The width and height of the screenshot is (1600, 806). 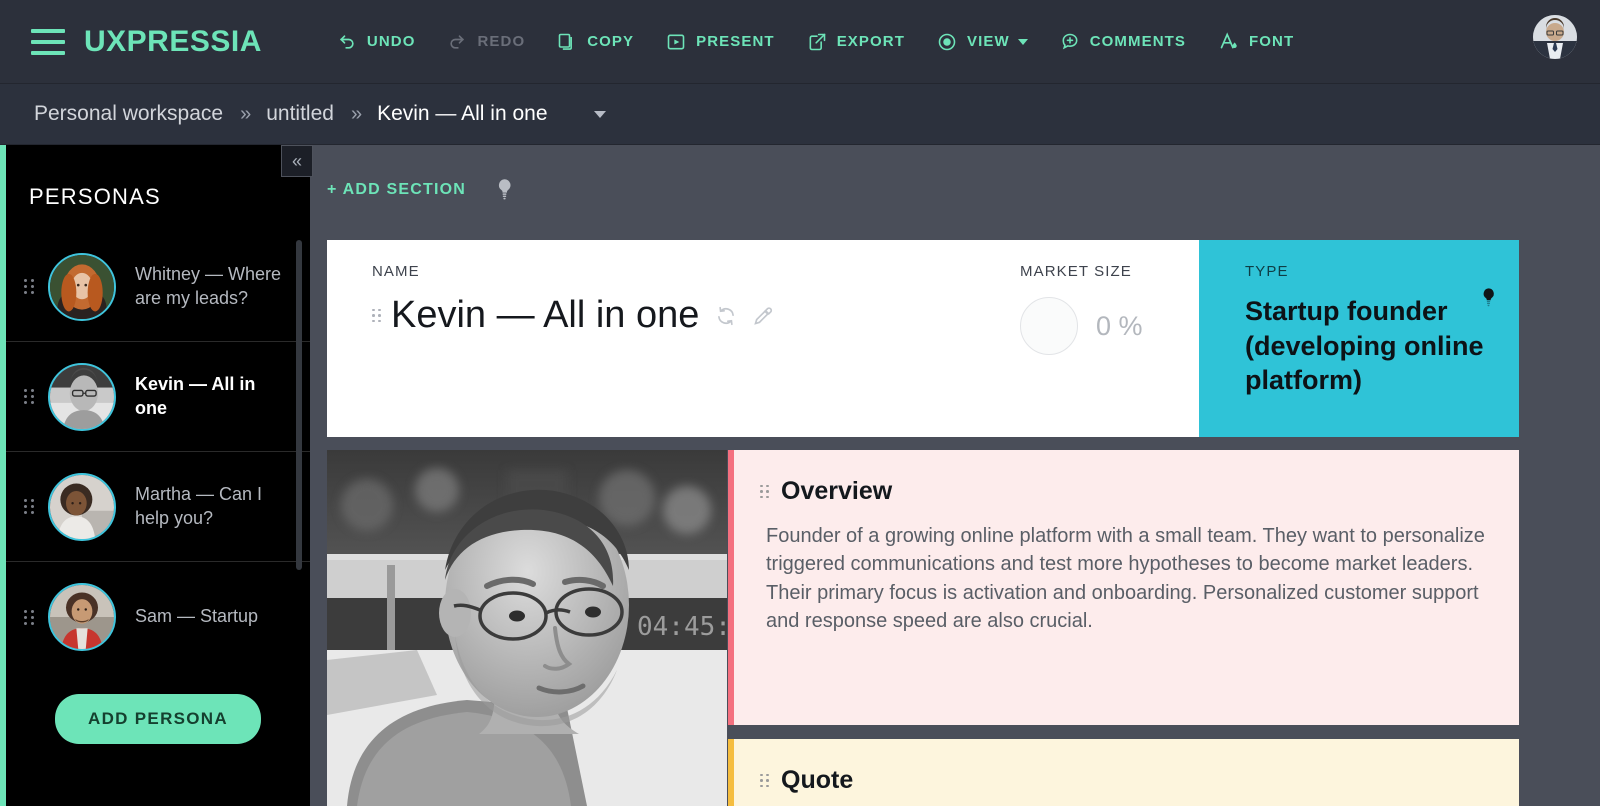 I want to click on font-label: FONT, so click(x=1272, y=41).